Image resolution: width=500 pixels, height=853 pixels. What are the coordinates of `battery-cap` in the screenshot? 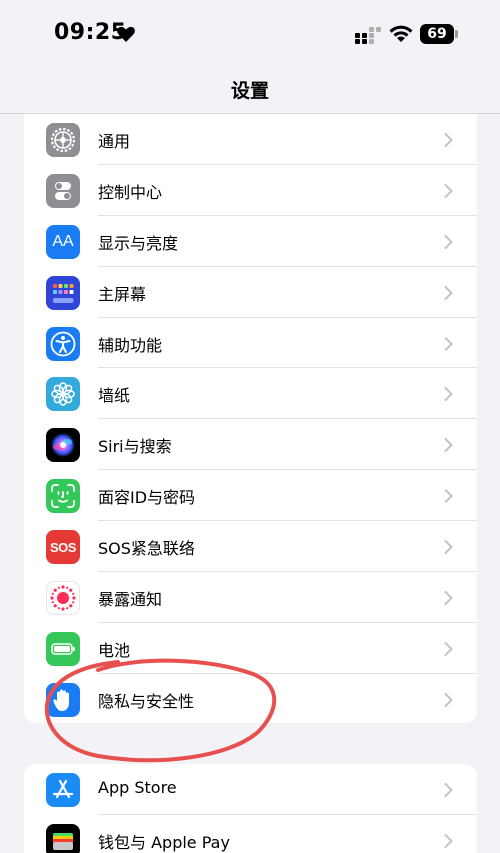 It's located at (456, 34).